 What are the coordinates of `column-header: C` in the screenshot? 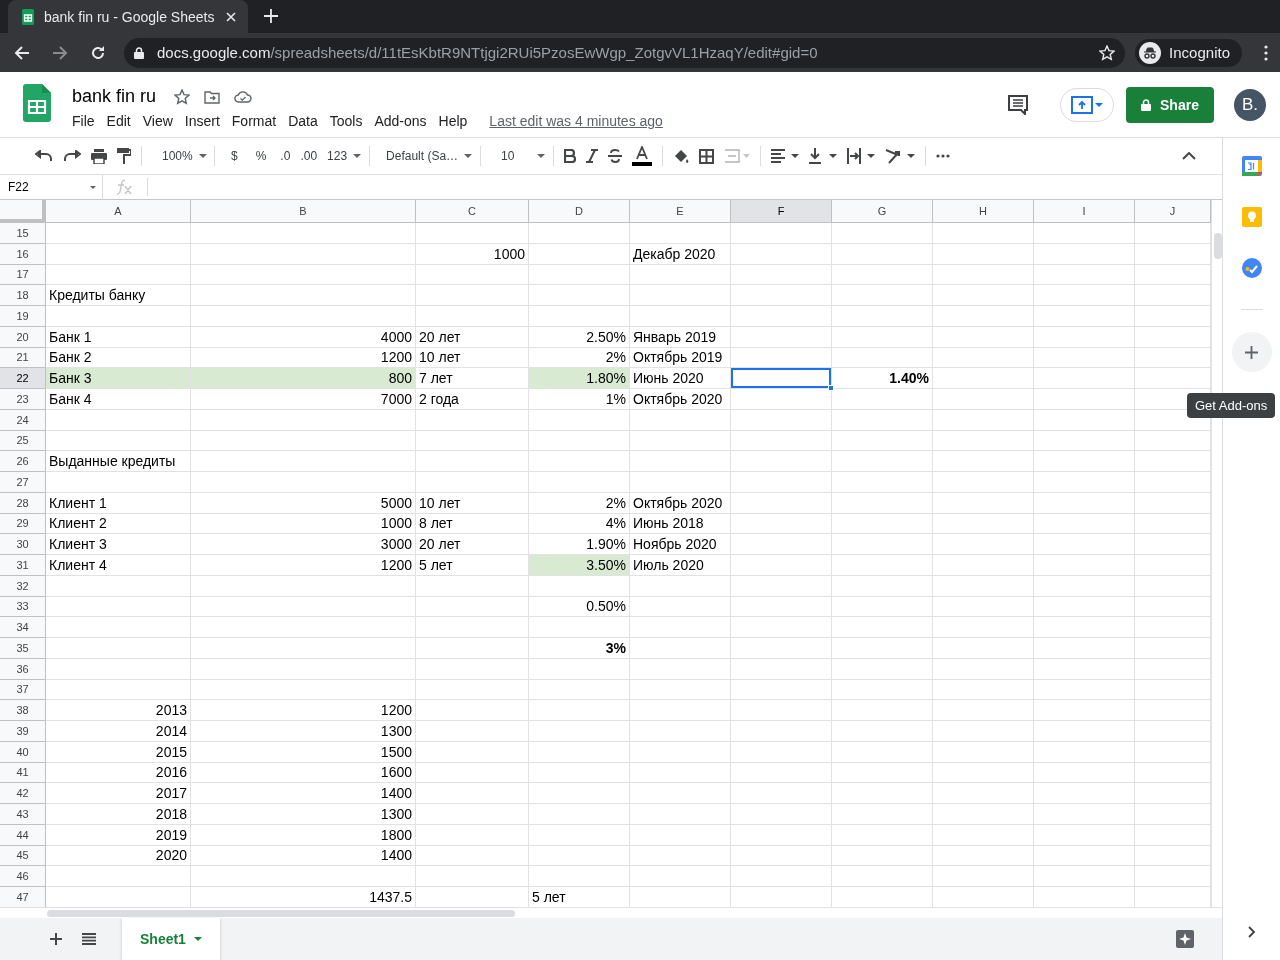 It's located at (472, 211).